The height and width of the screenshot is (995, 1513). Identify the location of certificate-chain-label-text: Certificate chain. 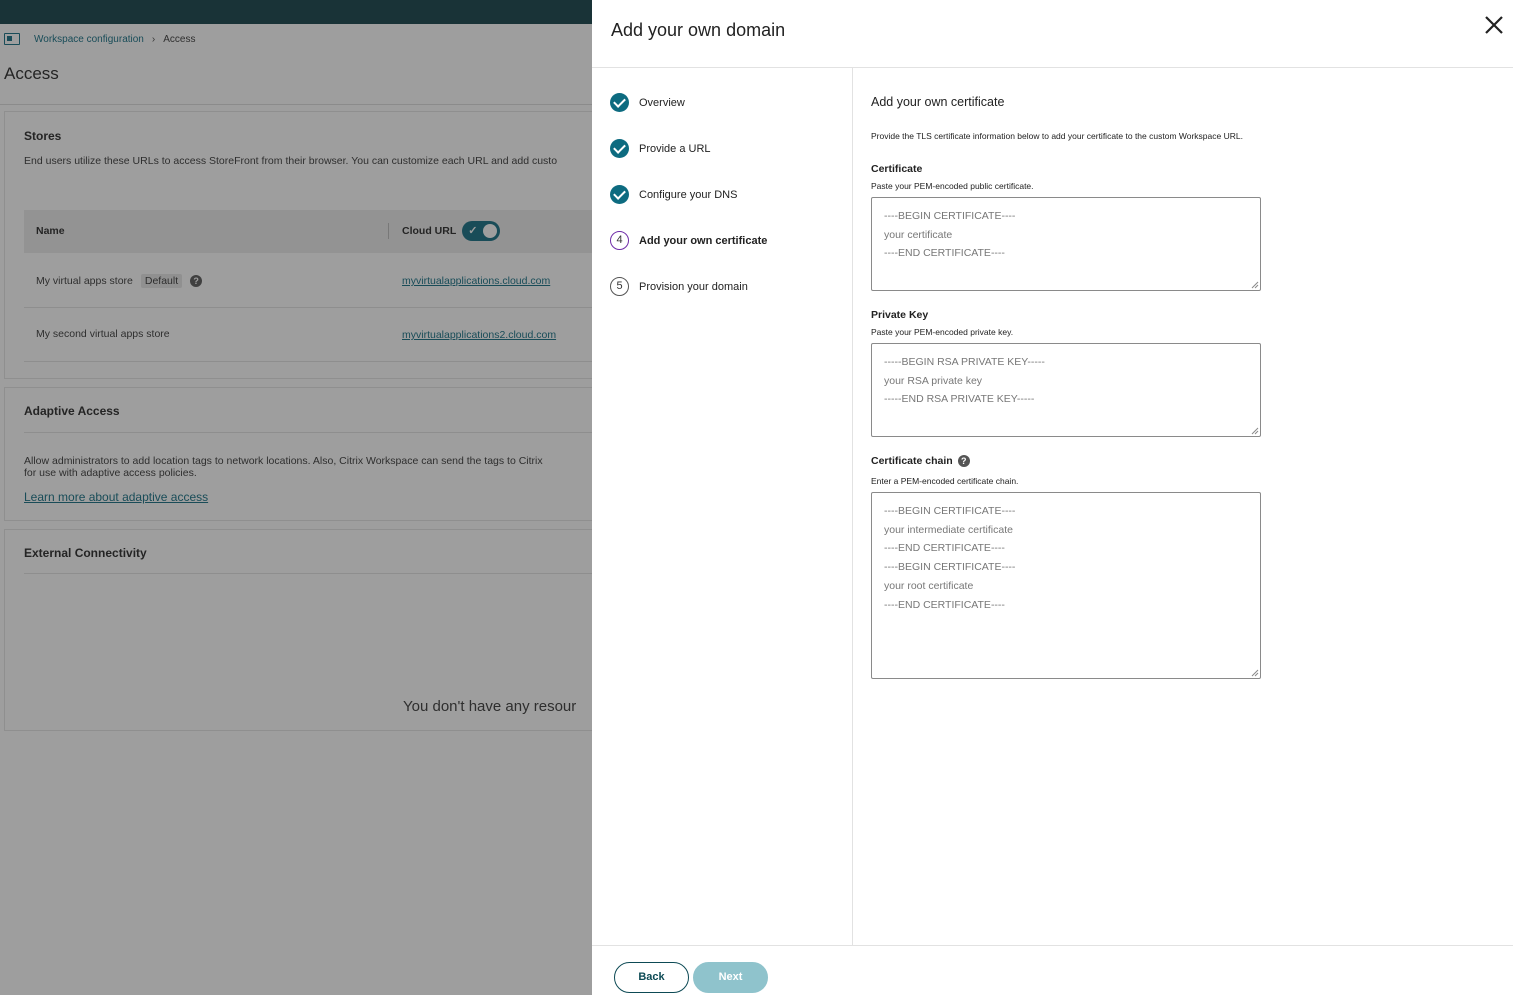
(912, 461).